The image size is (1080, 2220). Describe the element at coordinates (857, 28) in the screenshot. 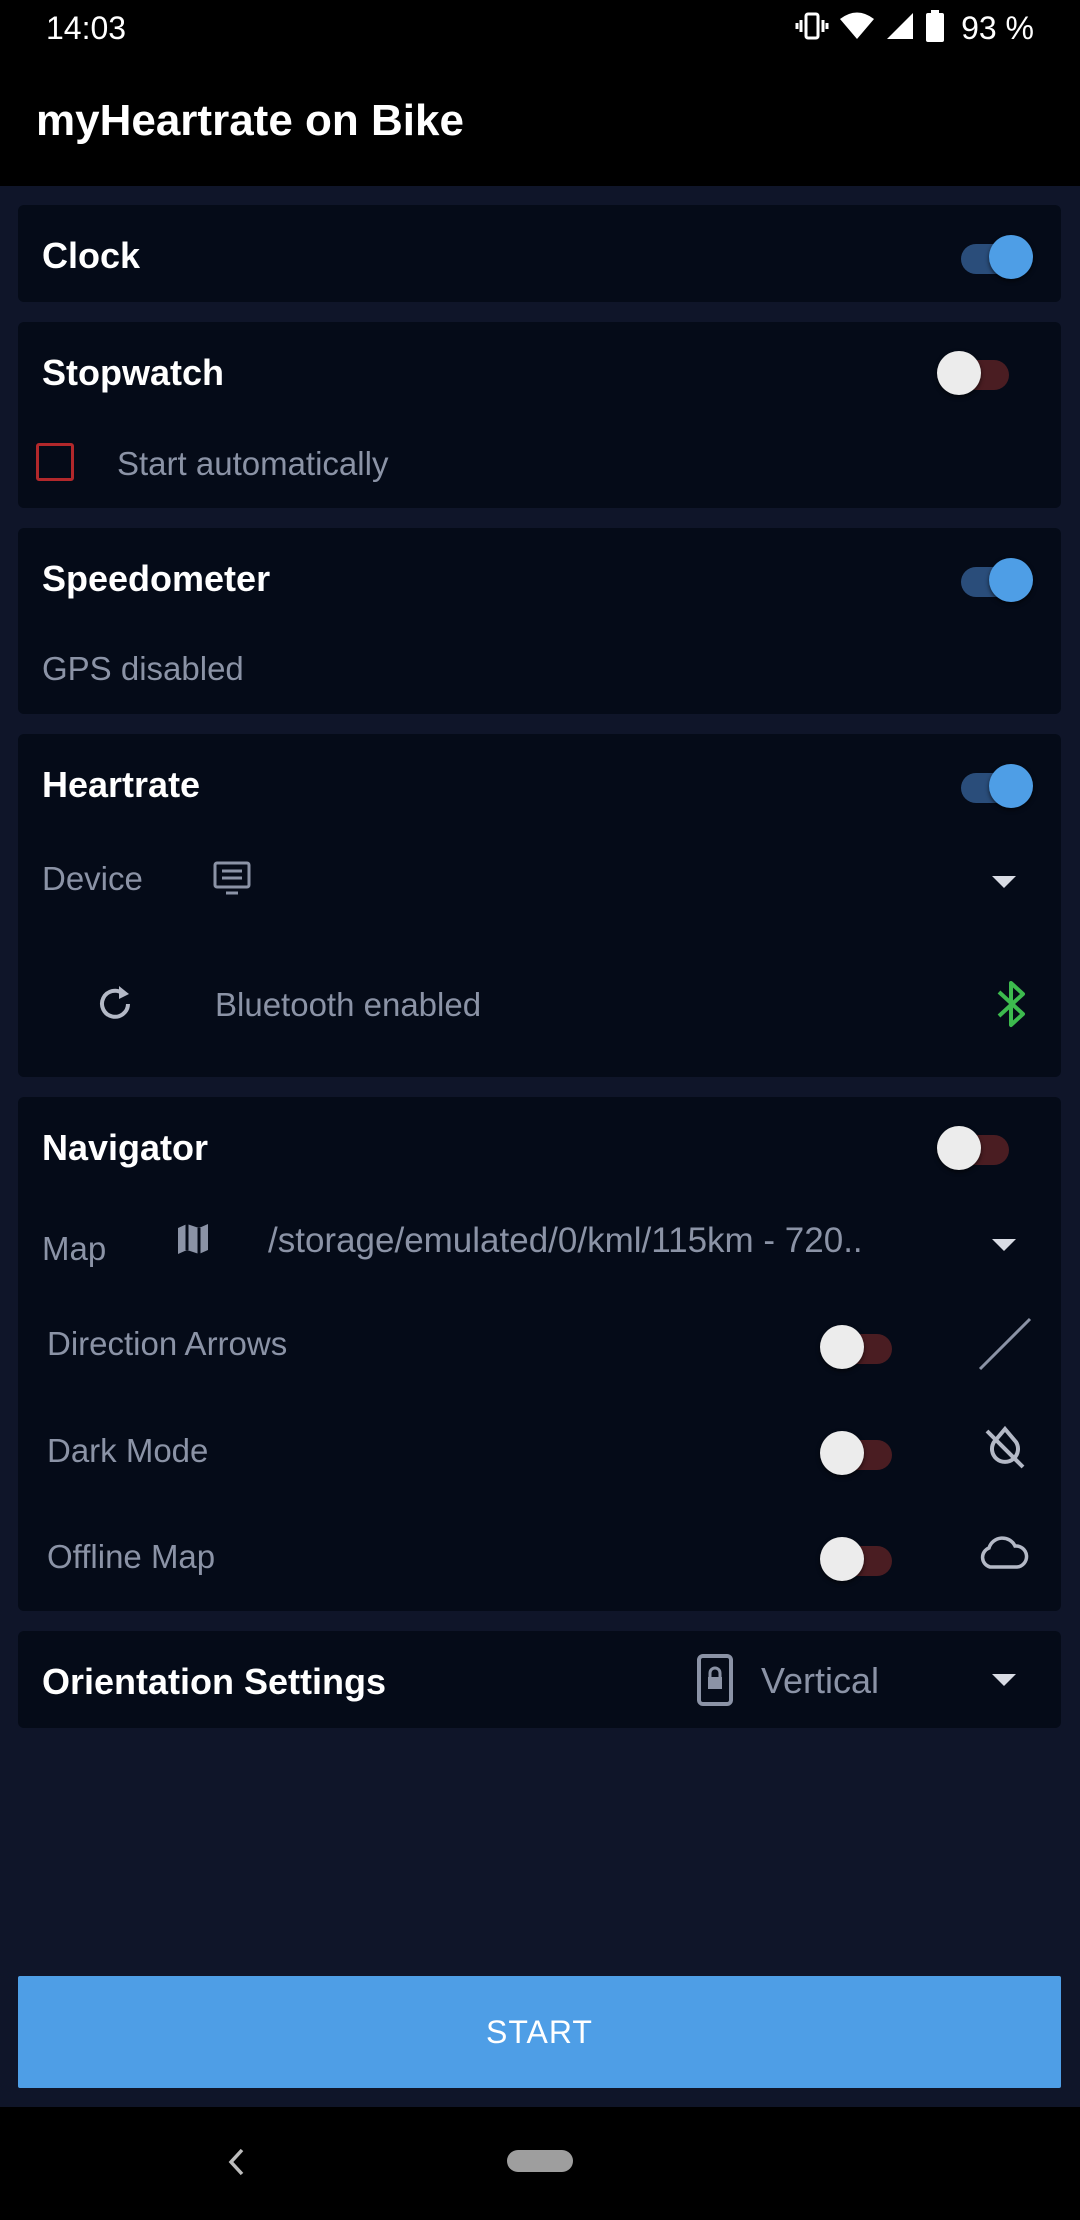

I see `wifi-icon` at that location.